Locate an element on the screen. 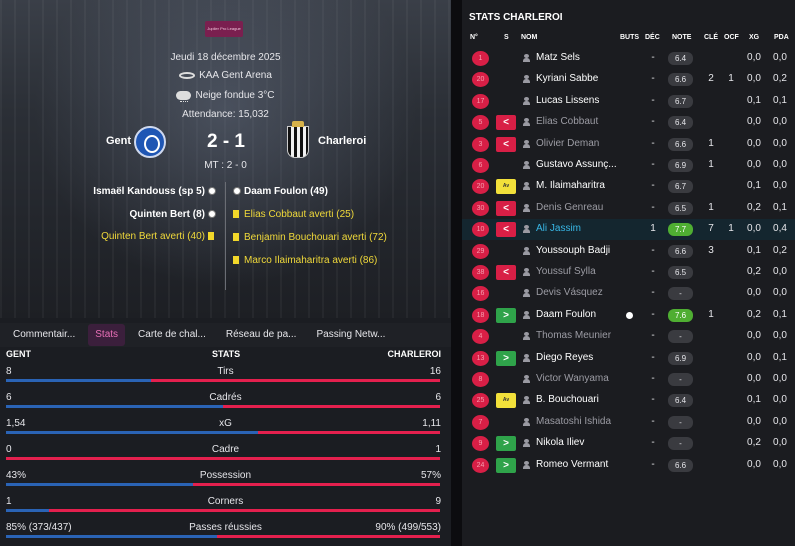 This screenshot has height=546, width=795. player-row: 7 Masatoshi Ishida - - 0,0 0,0 is located at coordinates (628, 422).